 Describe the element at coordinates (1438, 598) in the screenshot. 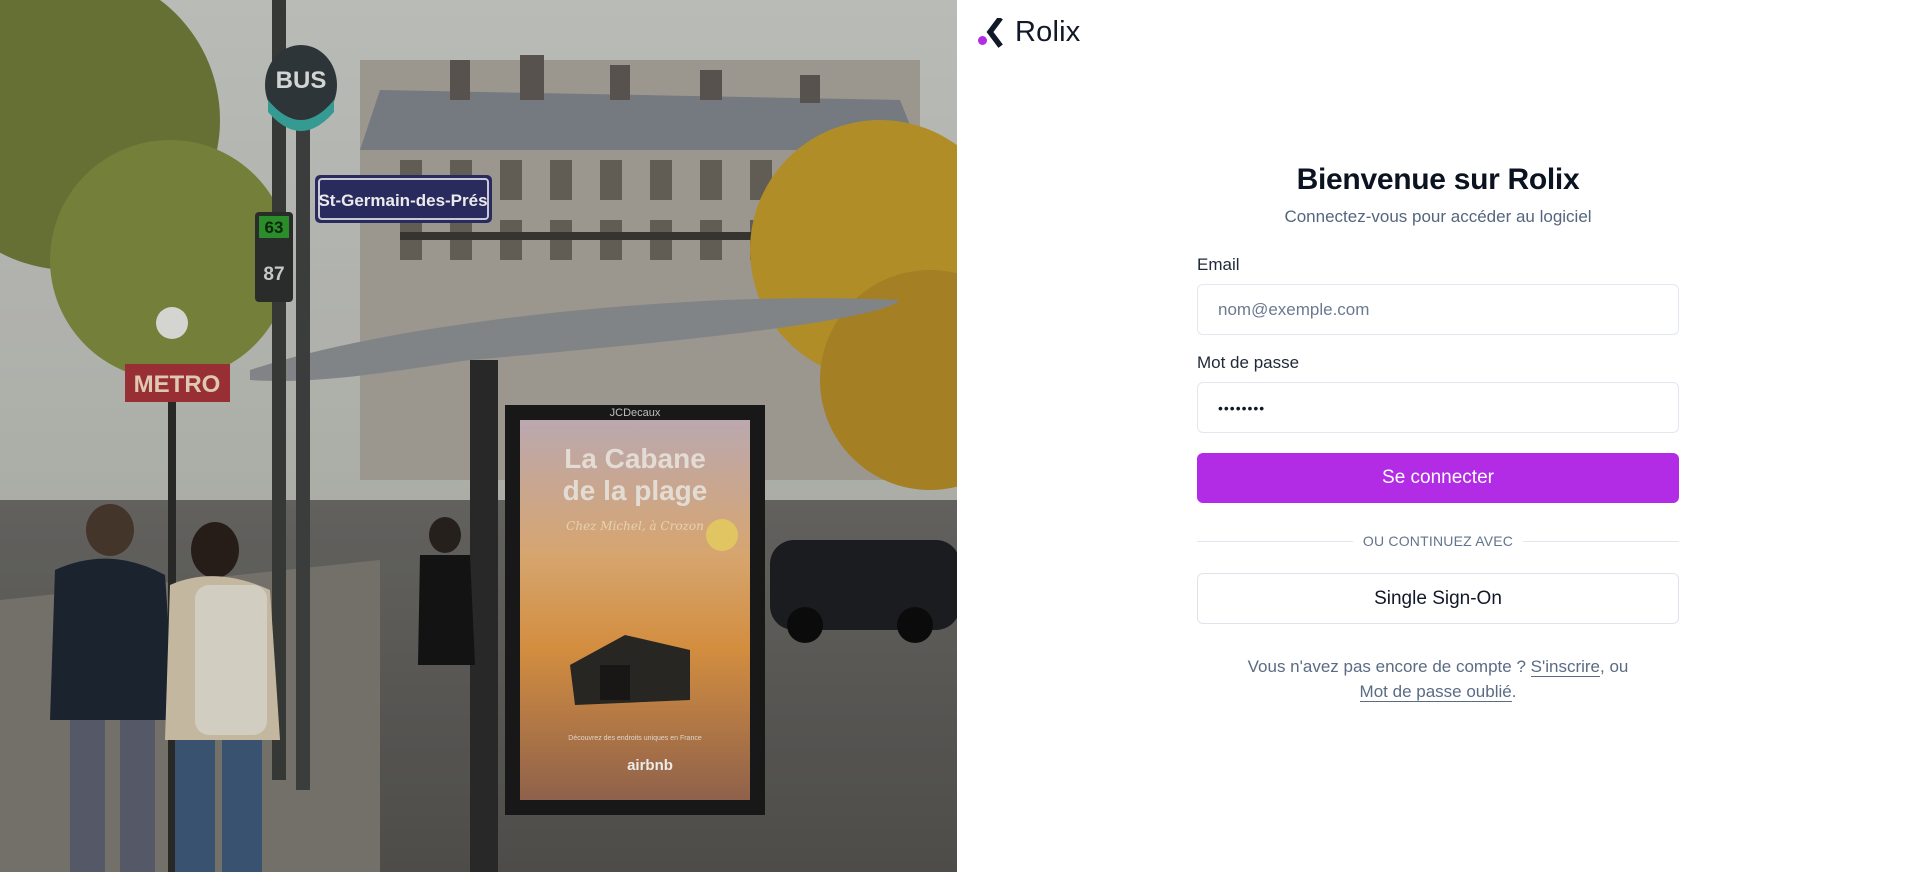

I see `sso-button: Single Sign-On` at that location.